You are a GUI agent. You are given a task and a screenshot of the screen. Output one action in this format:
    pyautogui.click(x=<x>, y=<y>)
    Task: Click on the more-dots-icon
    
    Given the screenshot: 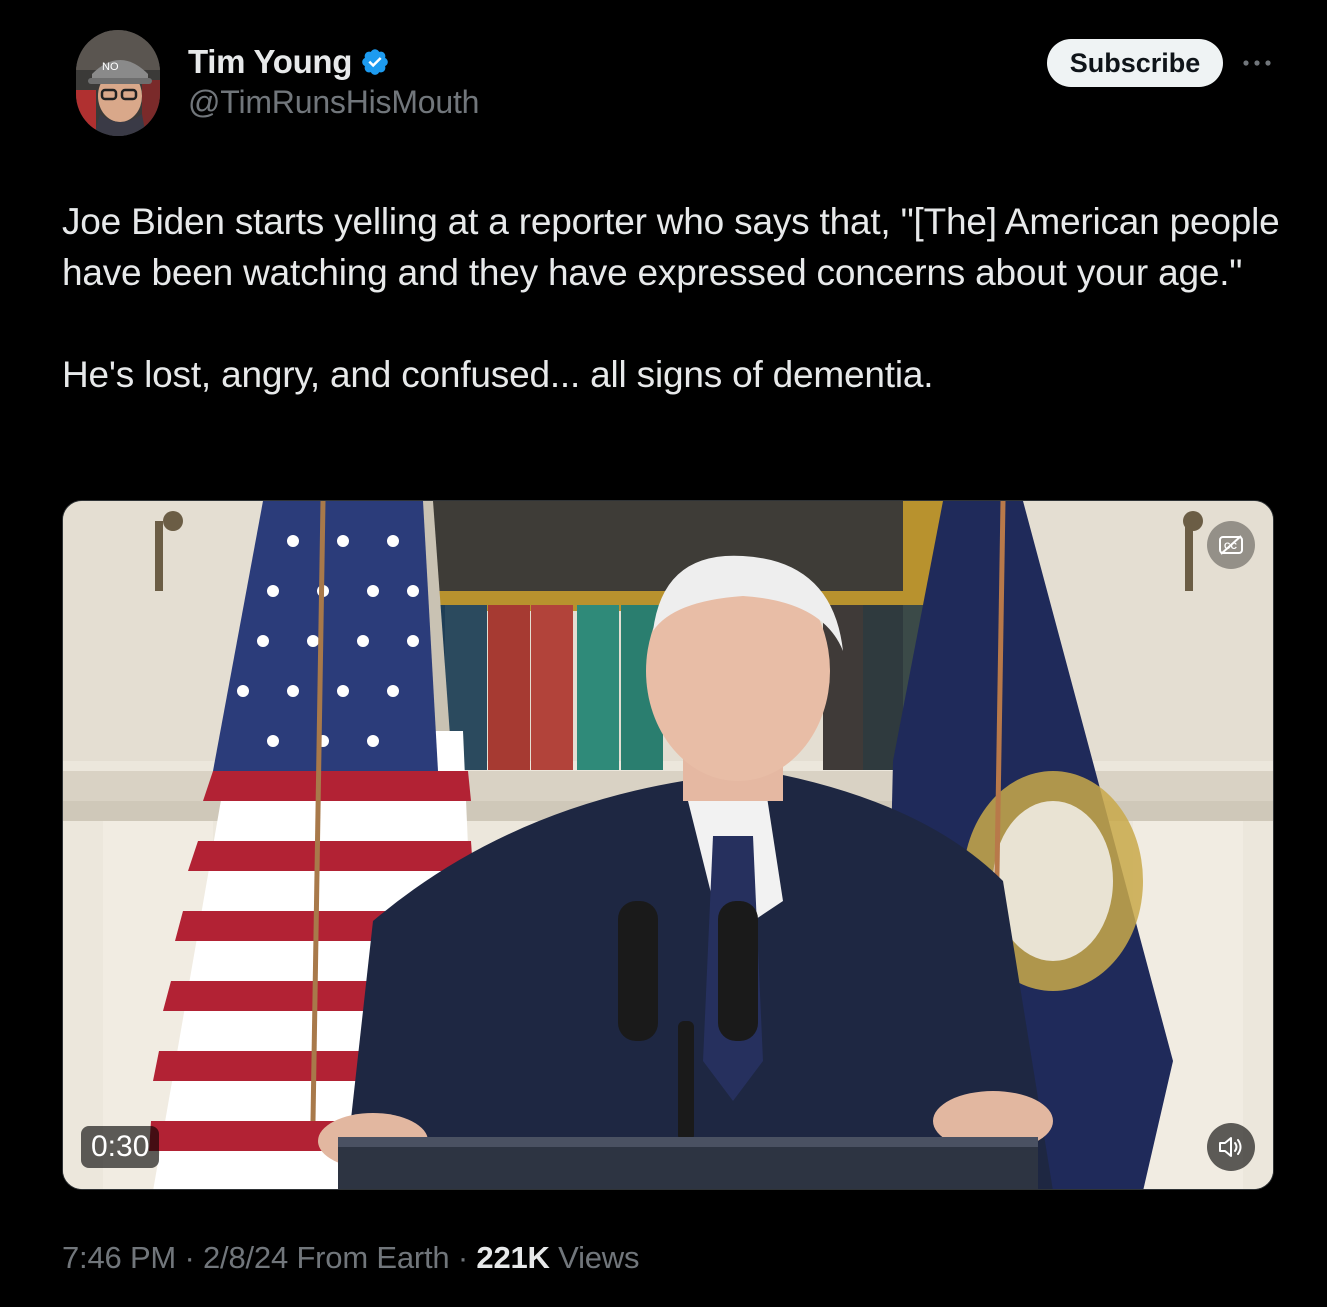 What is the action you would take?
    pyautogui.click(x=1257, y=63)
    